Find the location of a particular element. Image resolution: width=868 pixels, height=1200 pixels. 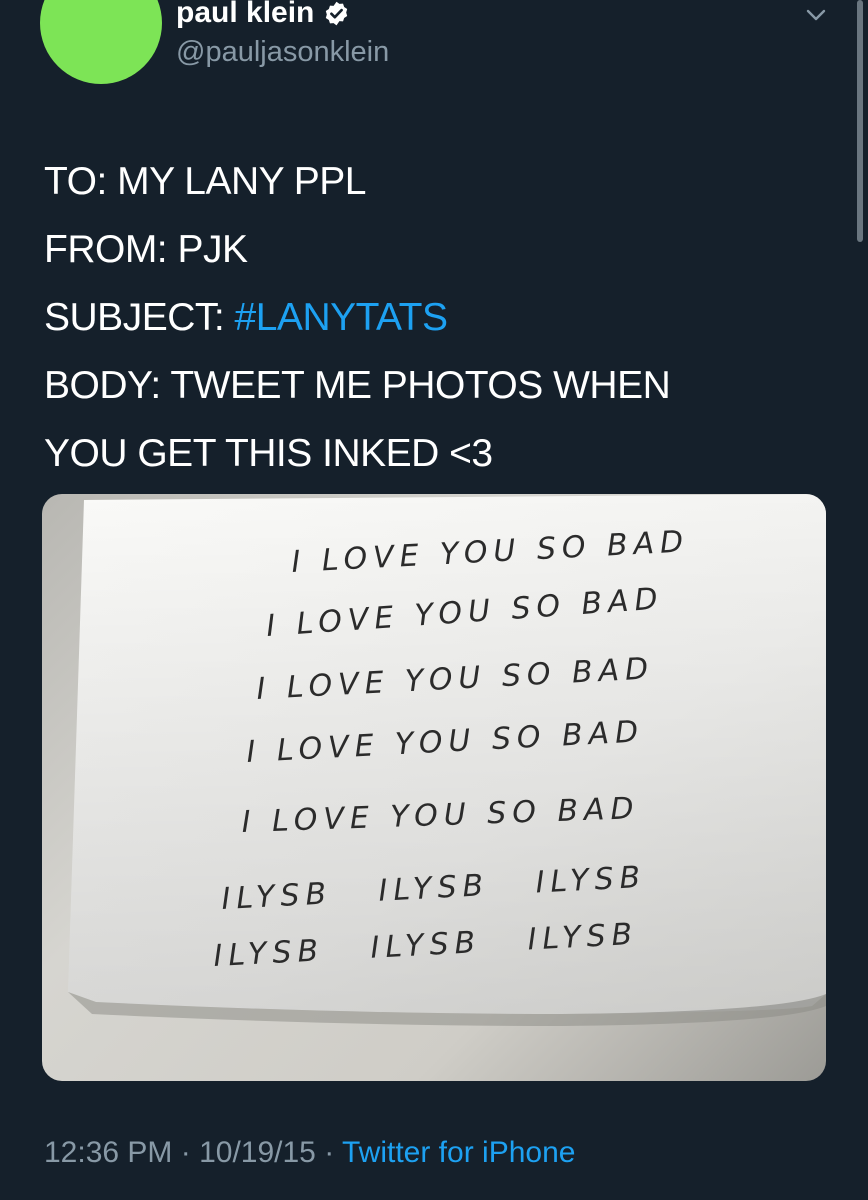

tweet-text-segment: FROM: PJK is located at coordinates (146, 249).